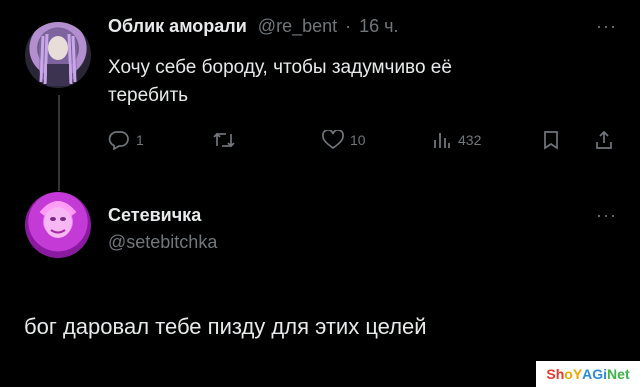 The height and width of the screenshot is (387, 640). What do you see at coordinates (140, 140) in the screenshot?
I see `reply-count: 1` at bounding box center [140, 140].